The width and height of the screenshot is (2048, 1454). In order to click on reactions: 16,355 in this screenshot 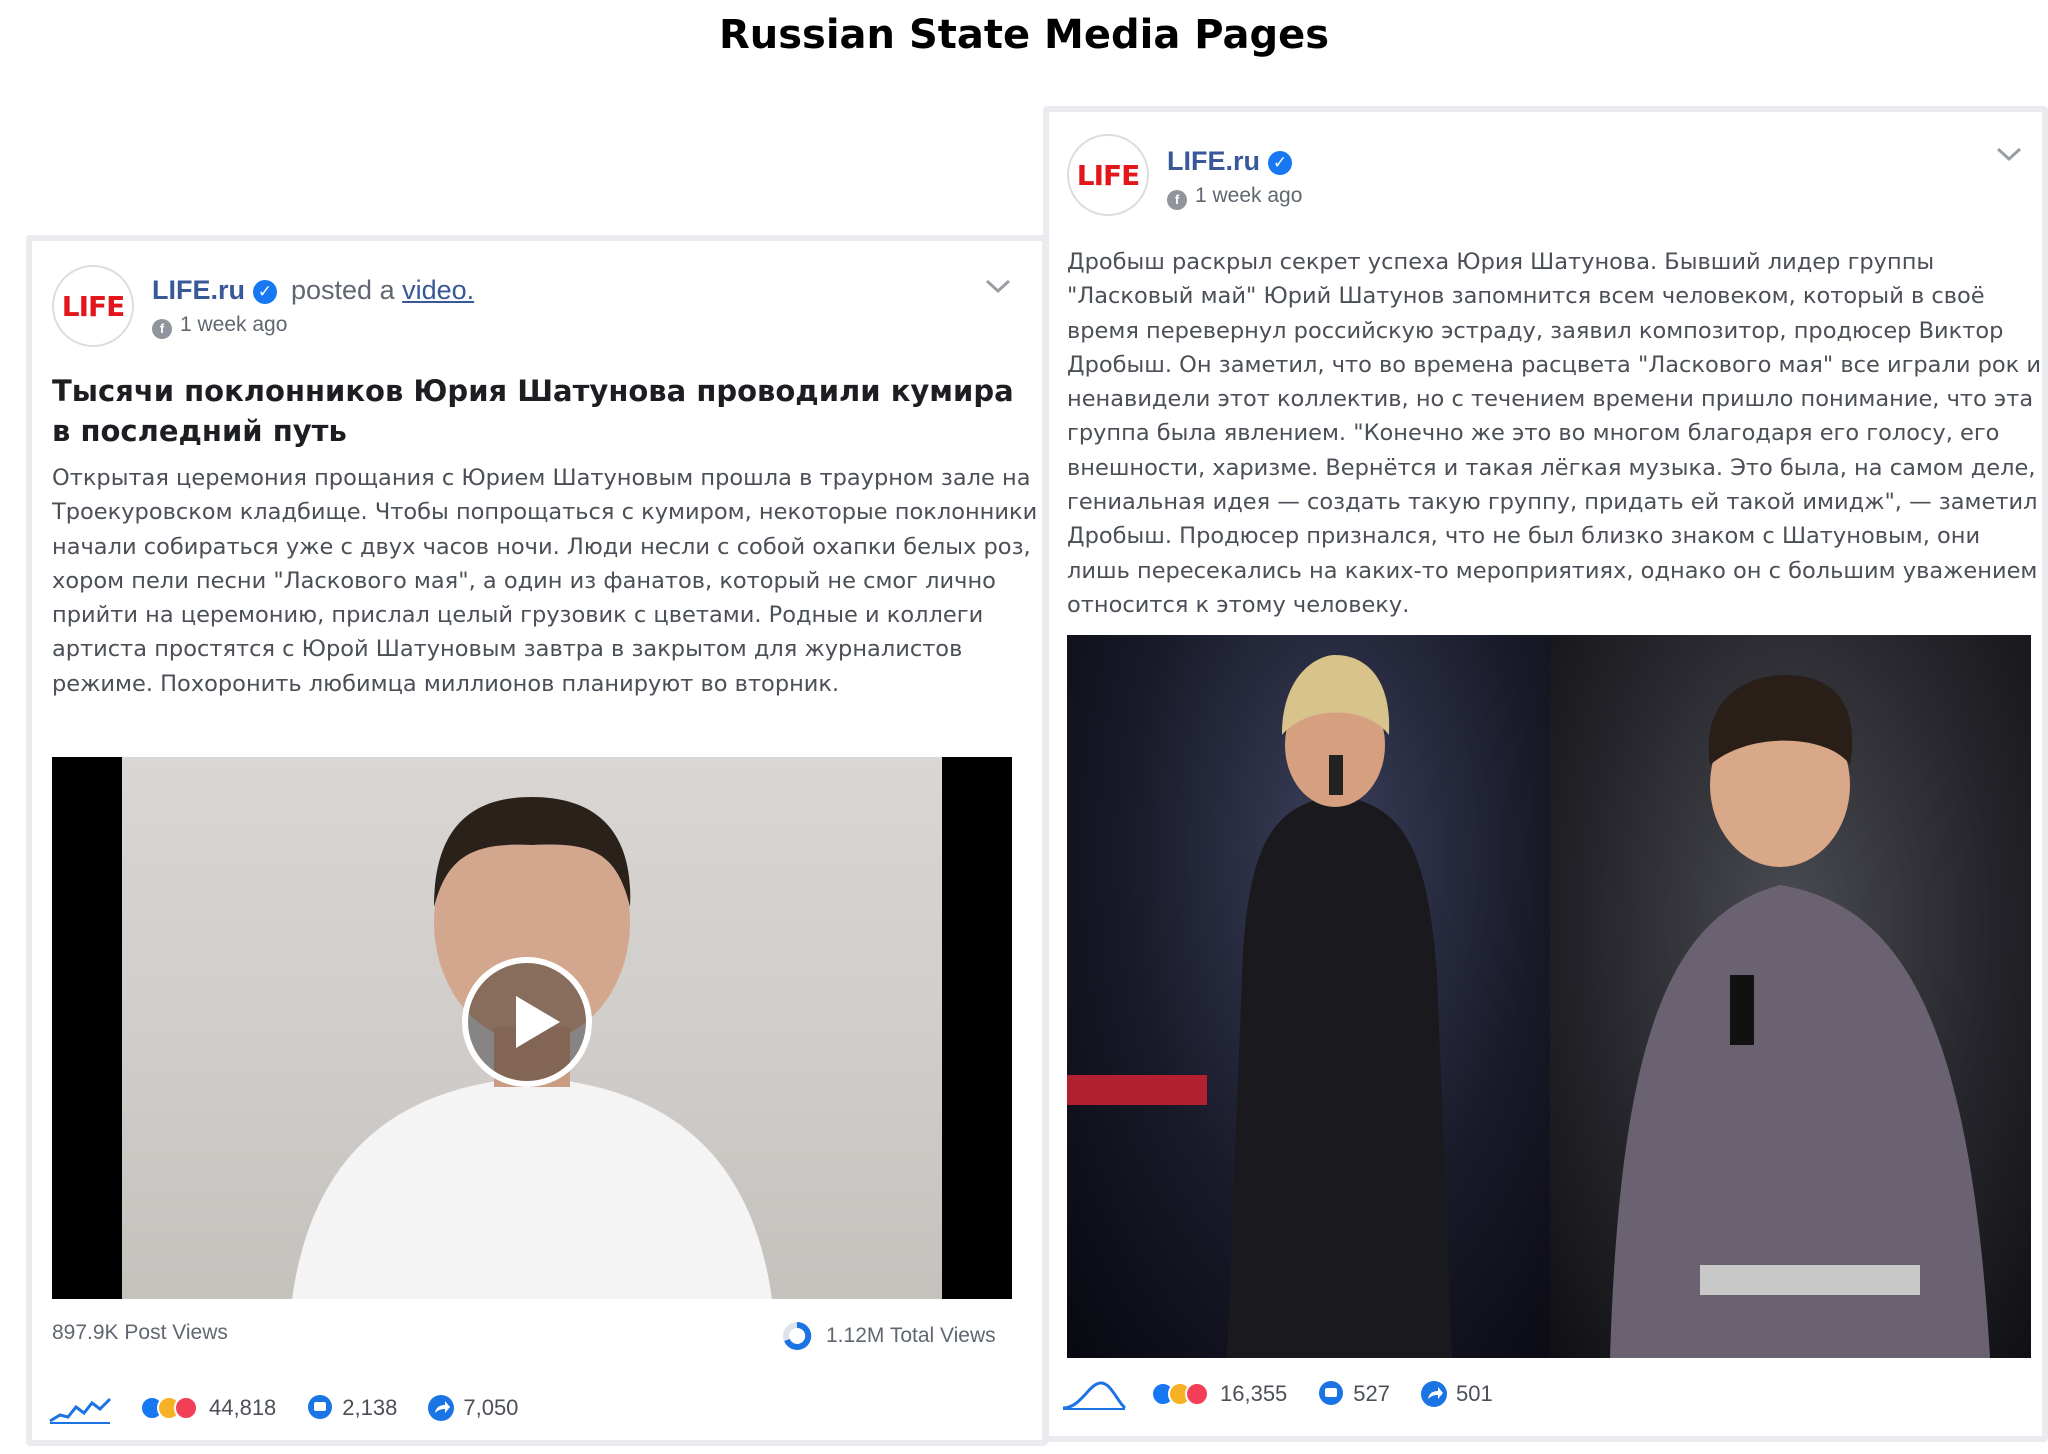, I will do `click(1219, 1394)`.